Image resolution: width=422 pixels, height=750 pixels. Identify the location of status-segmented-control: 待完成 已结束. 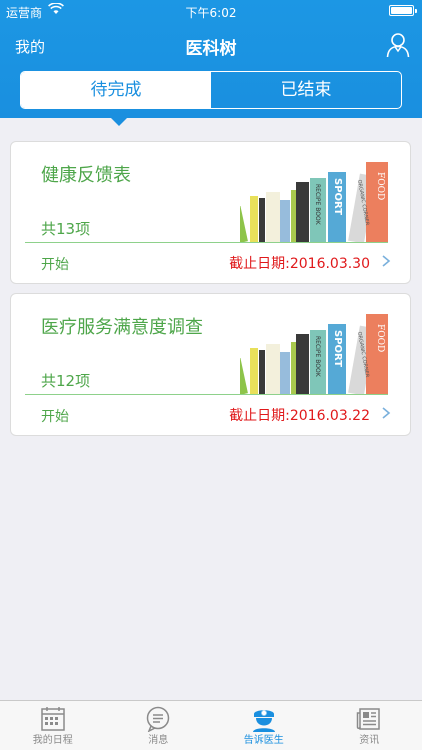
(211, 90).